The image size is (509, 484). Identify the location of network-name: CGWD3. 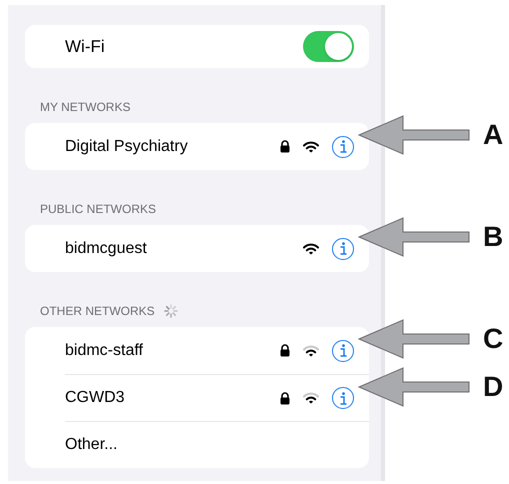
(95, 398).